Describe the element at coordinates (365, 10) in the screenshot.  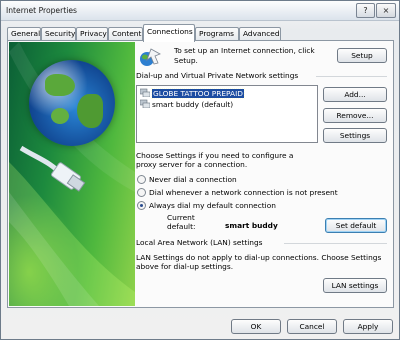
I see `help-button: ?` at that location.